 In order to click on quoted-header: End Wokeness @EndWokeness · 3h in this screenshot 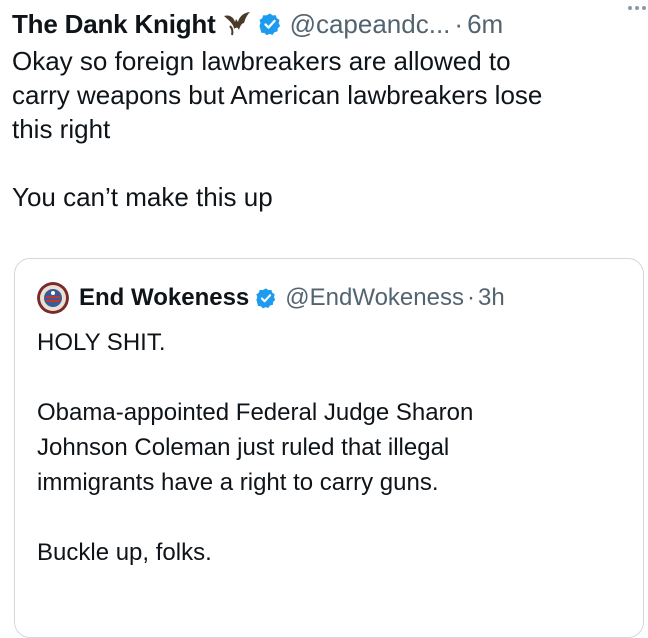, I will do `click(271, 298)`.